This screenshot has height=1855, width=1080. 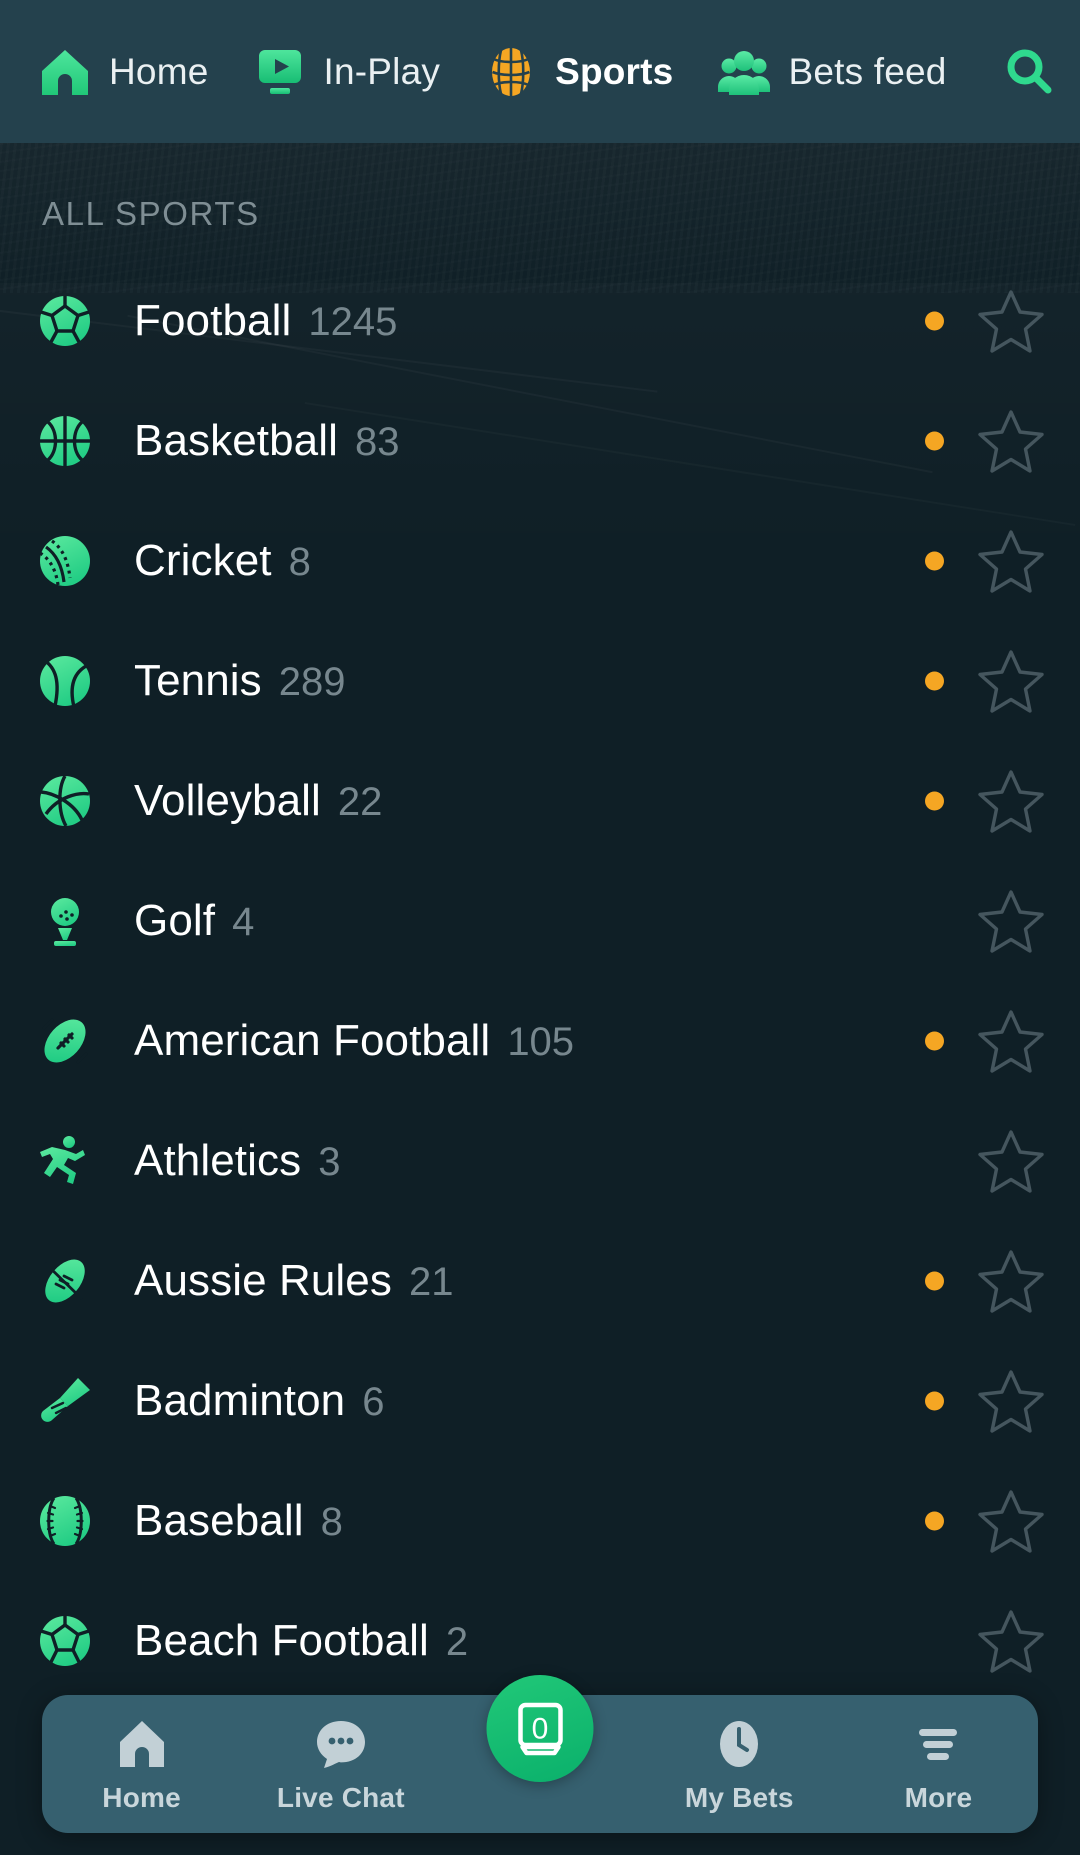 I want to click on search-button, so click(x=1029, y=72).